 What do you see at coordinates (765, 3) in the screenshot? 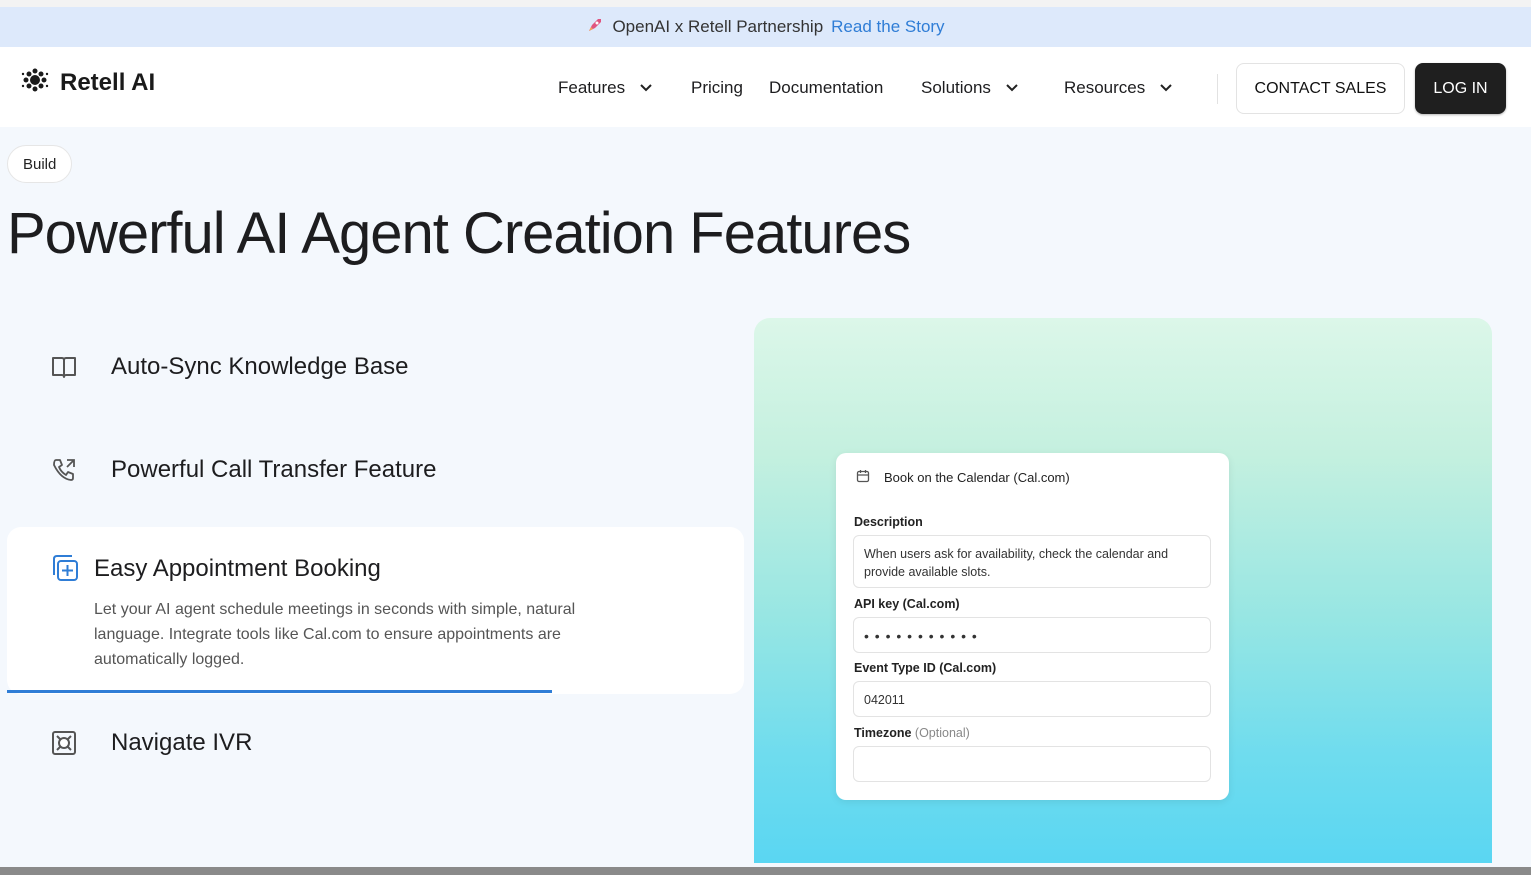
I see `top-strip` at bounding box center [765, 3].